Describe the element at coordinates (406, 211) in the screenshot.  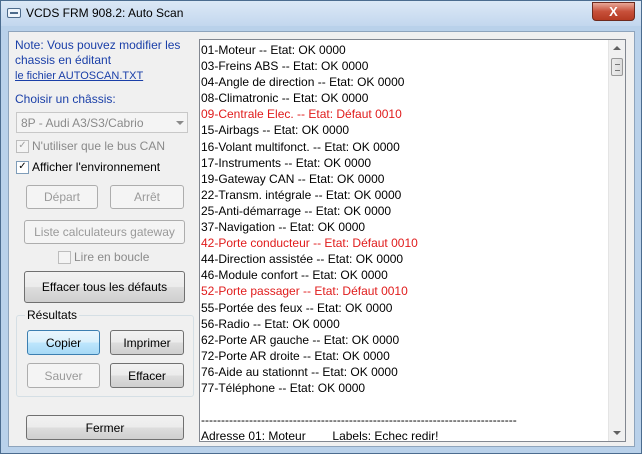
I see `result-line: 25-Anti-démarrage -- Etat: OK 0000` at that location.